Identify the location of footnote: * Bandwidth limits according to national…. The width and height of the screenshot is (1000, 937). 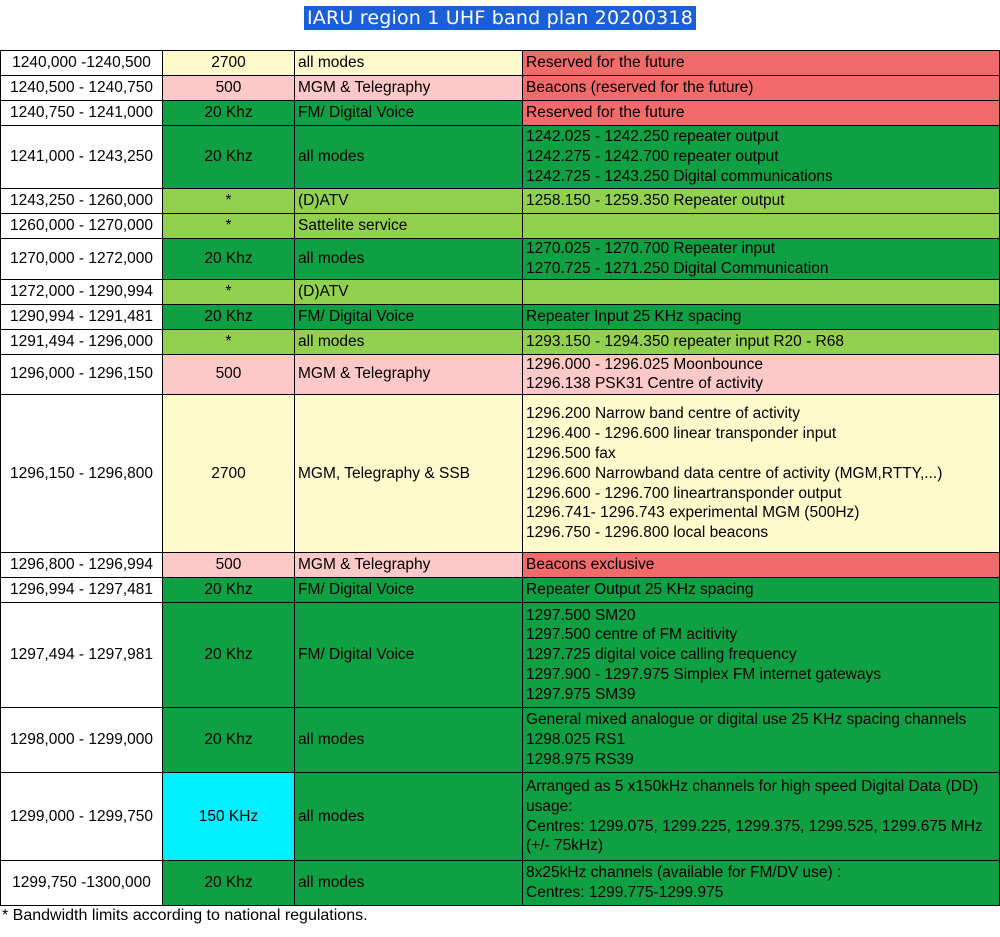
(185, 915).